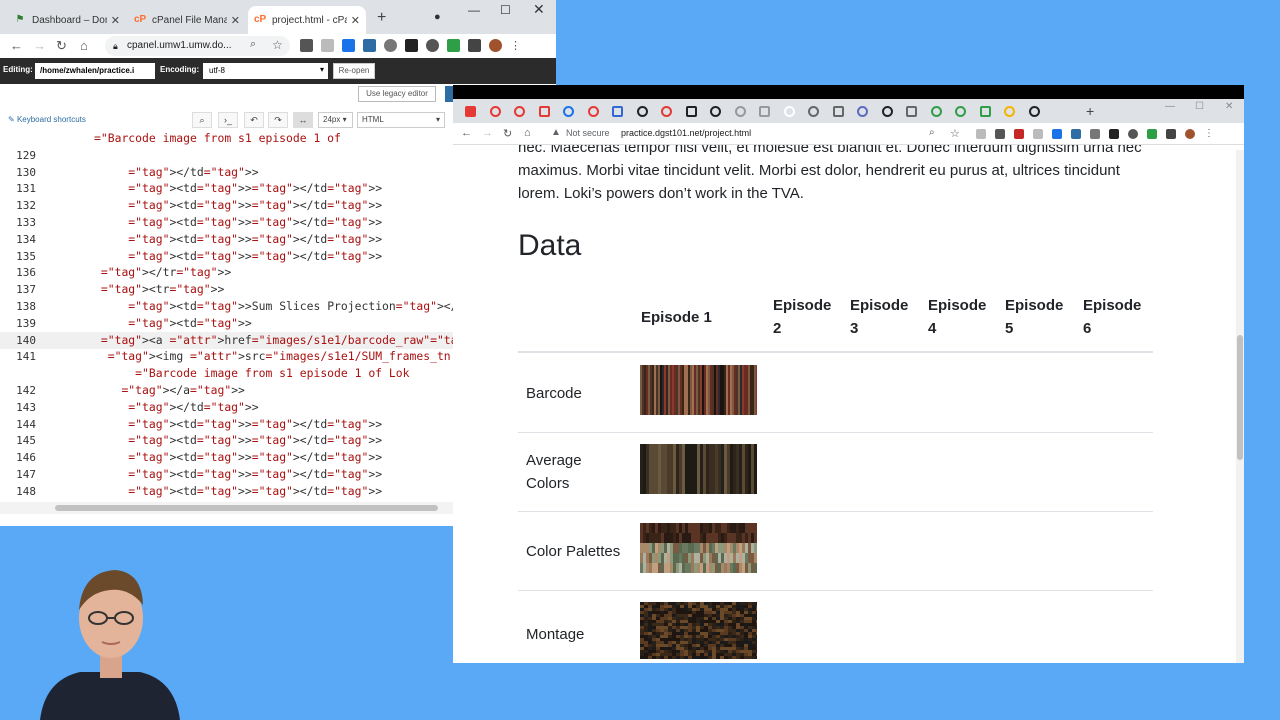  What do you see at coordinates (397, 94) in the screenshot?
I see `legacy-editor-button: Use legacy editor` at bounding box center [397, 94].